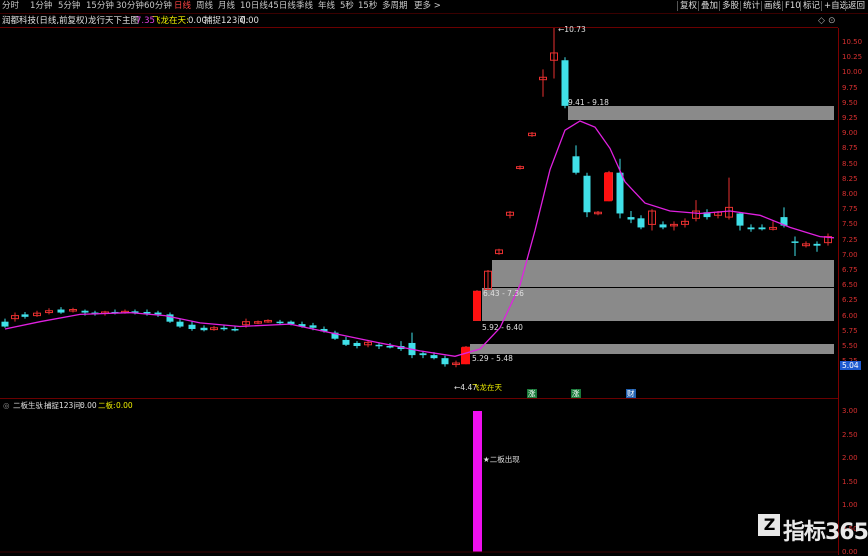 This screenshot has height=556, width=868. I want to click on lower-tick: 1.00, so click(850, 505).